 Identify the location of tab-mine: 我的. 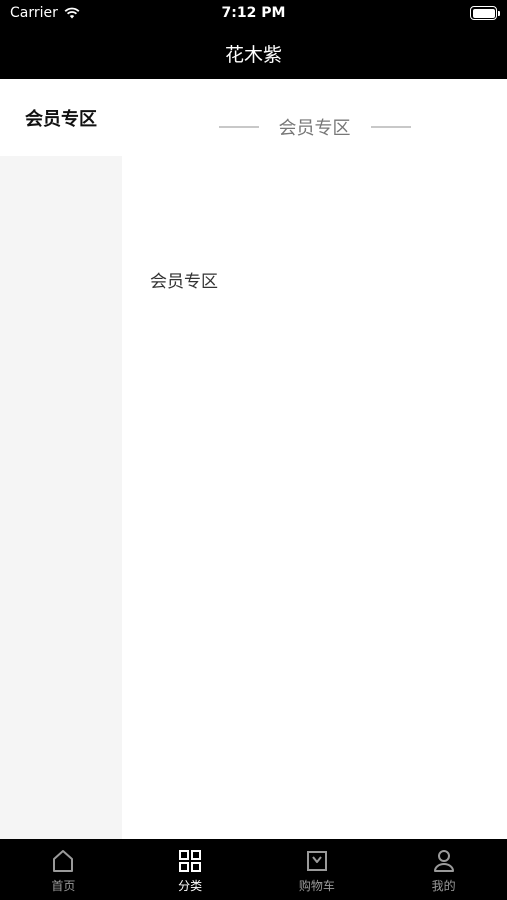
(443, 869).